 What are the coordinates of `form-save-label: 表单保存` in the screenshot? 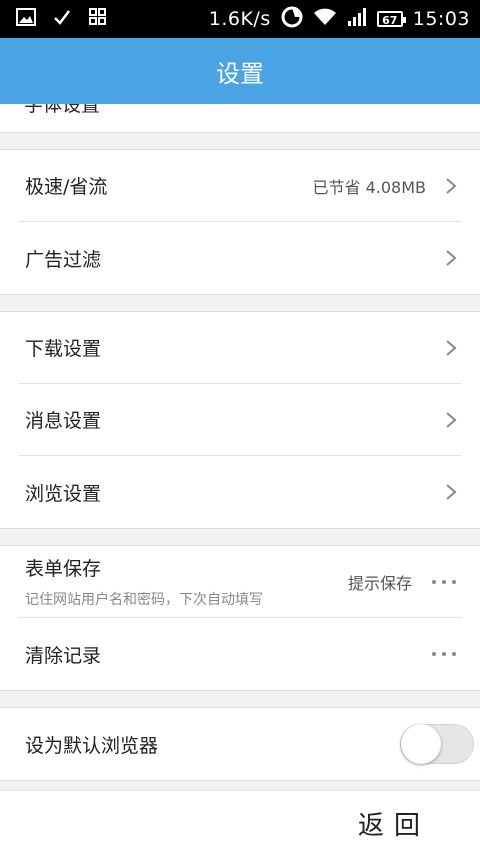 It's located at (63, 569).